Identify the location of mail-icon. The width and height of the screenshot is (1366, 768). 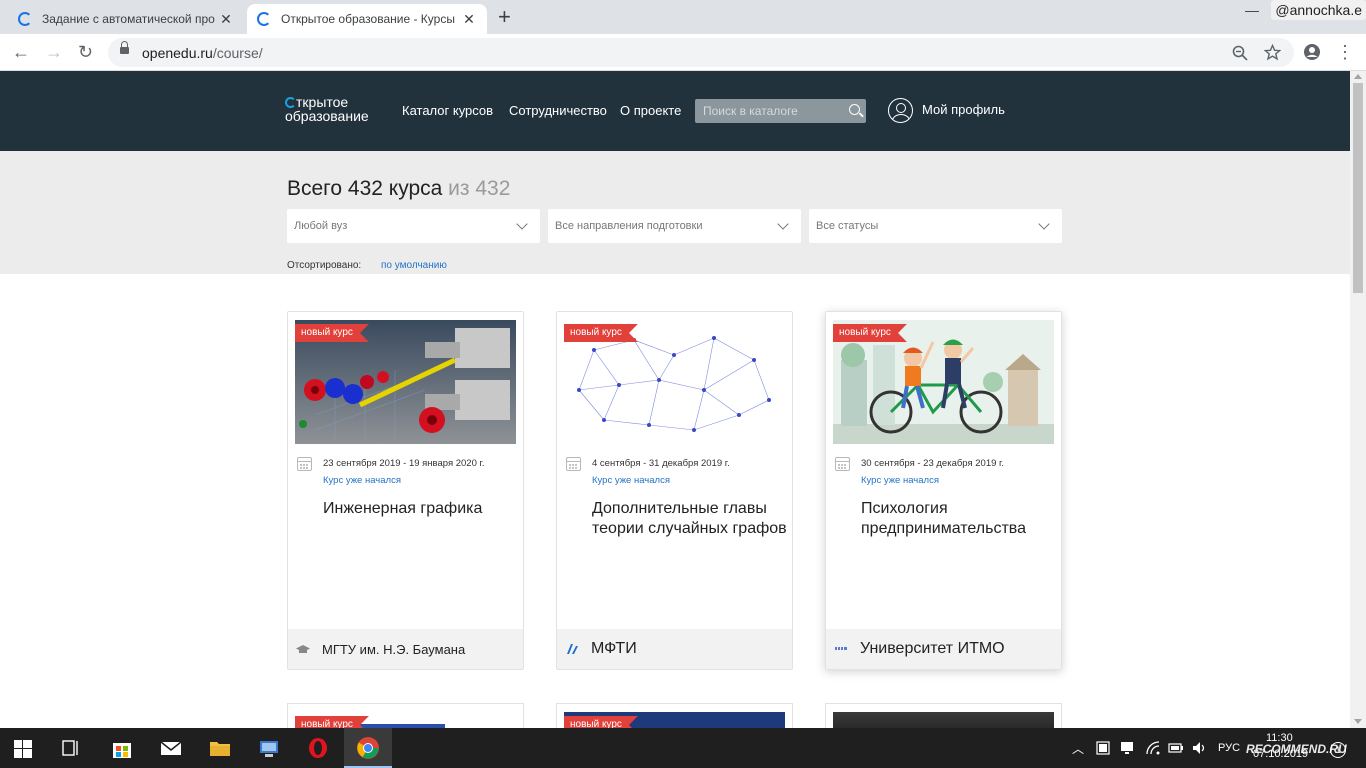
(171, 748).